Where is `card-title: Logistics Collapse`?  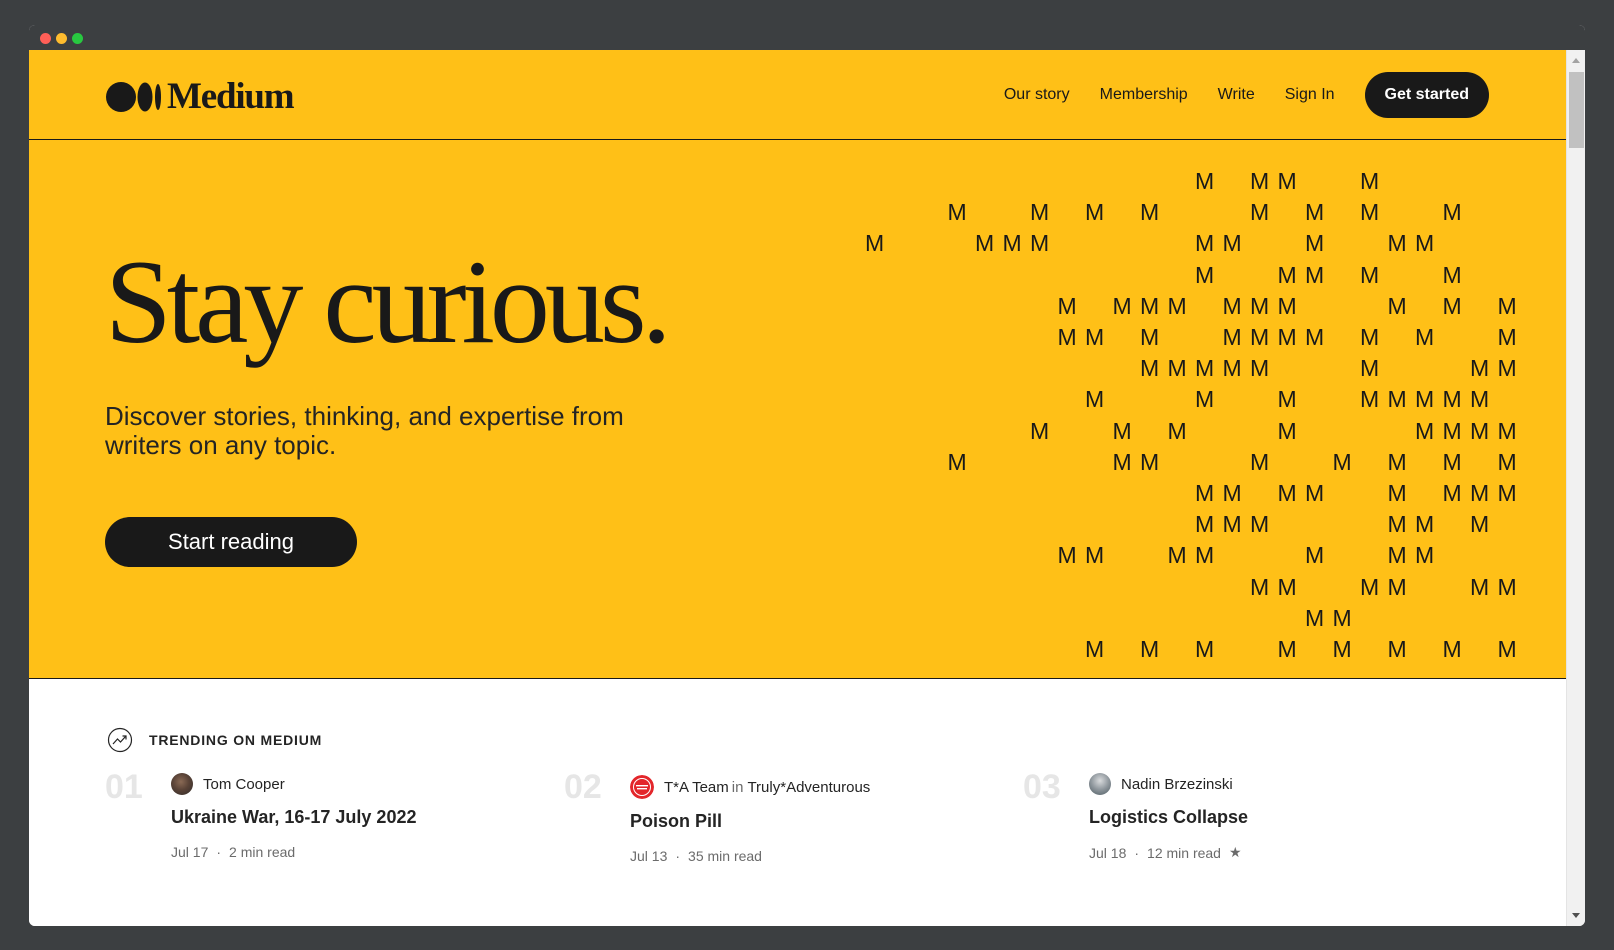
card-title: Logistics Collapse is located at coordinates (1168, 817).